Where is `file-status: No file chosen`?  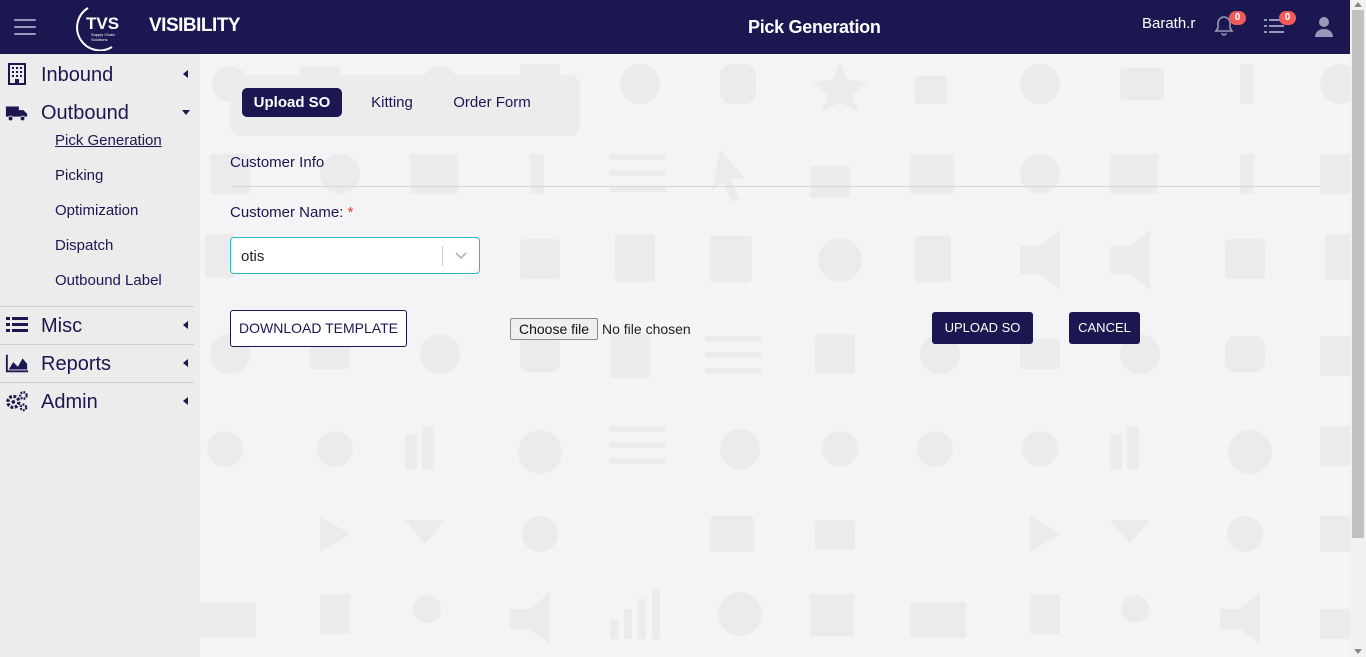 file-status: No file chosen is located at coordinates (646, 329).